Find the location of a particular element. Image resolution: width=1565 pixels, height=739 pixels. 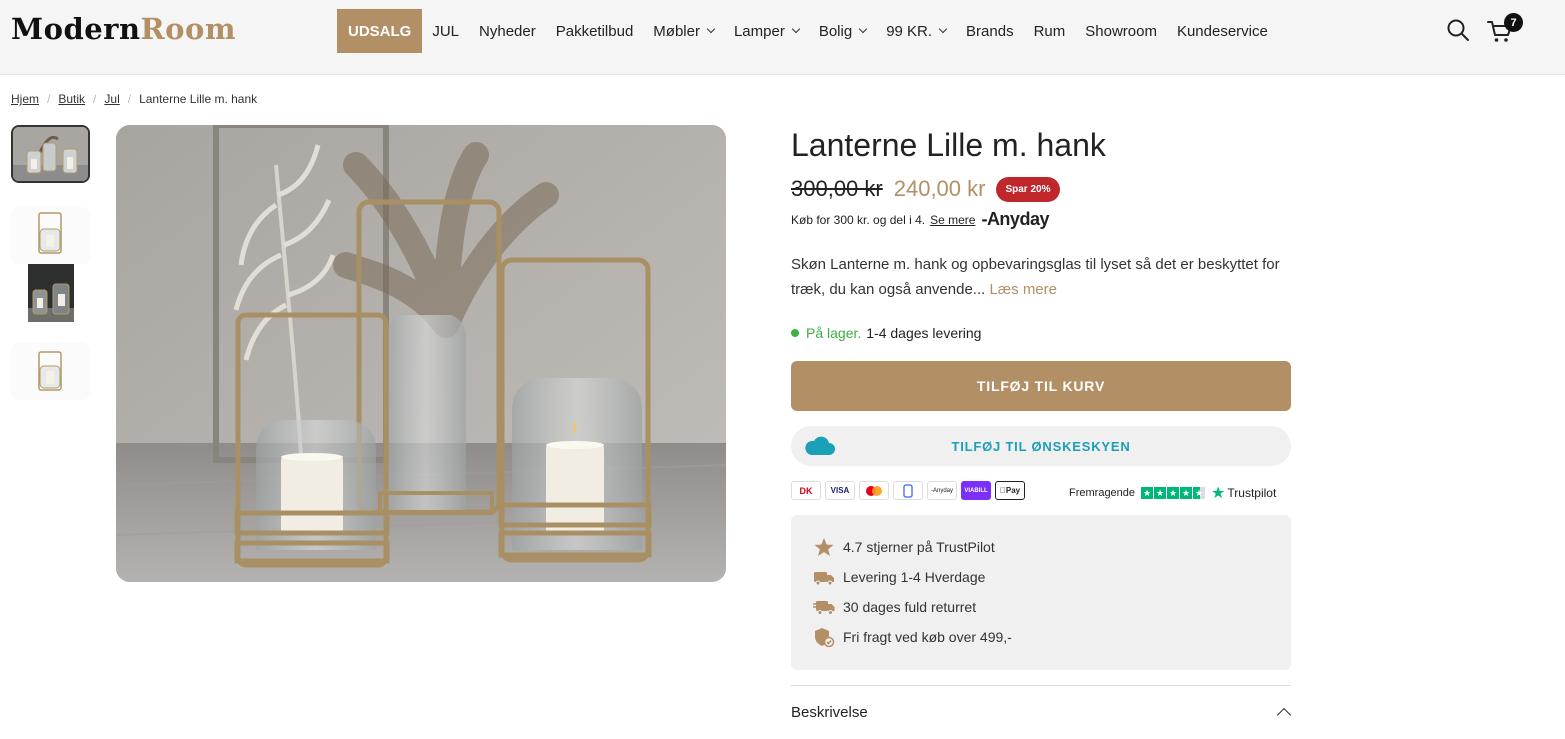

nav-mobler-label: Møbler is located at coordinates (676, 31).